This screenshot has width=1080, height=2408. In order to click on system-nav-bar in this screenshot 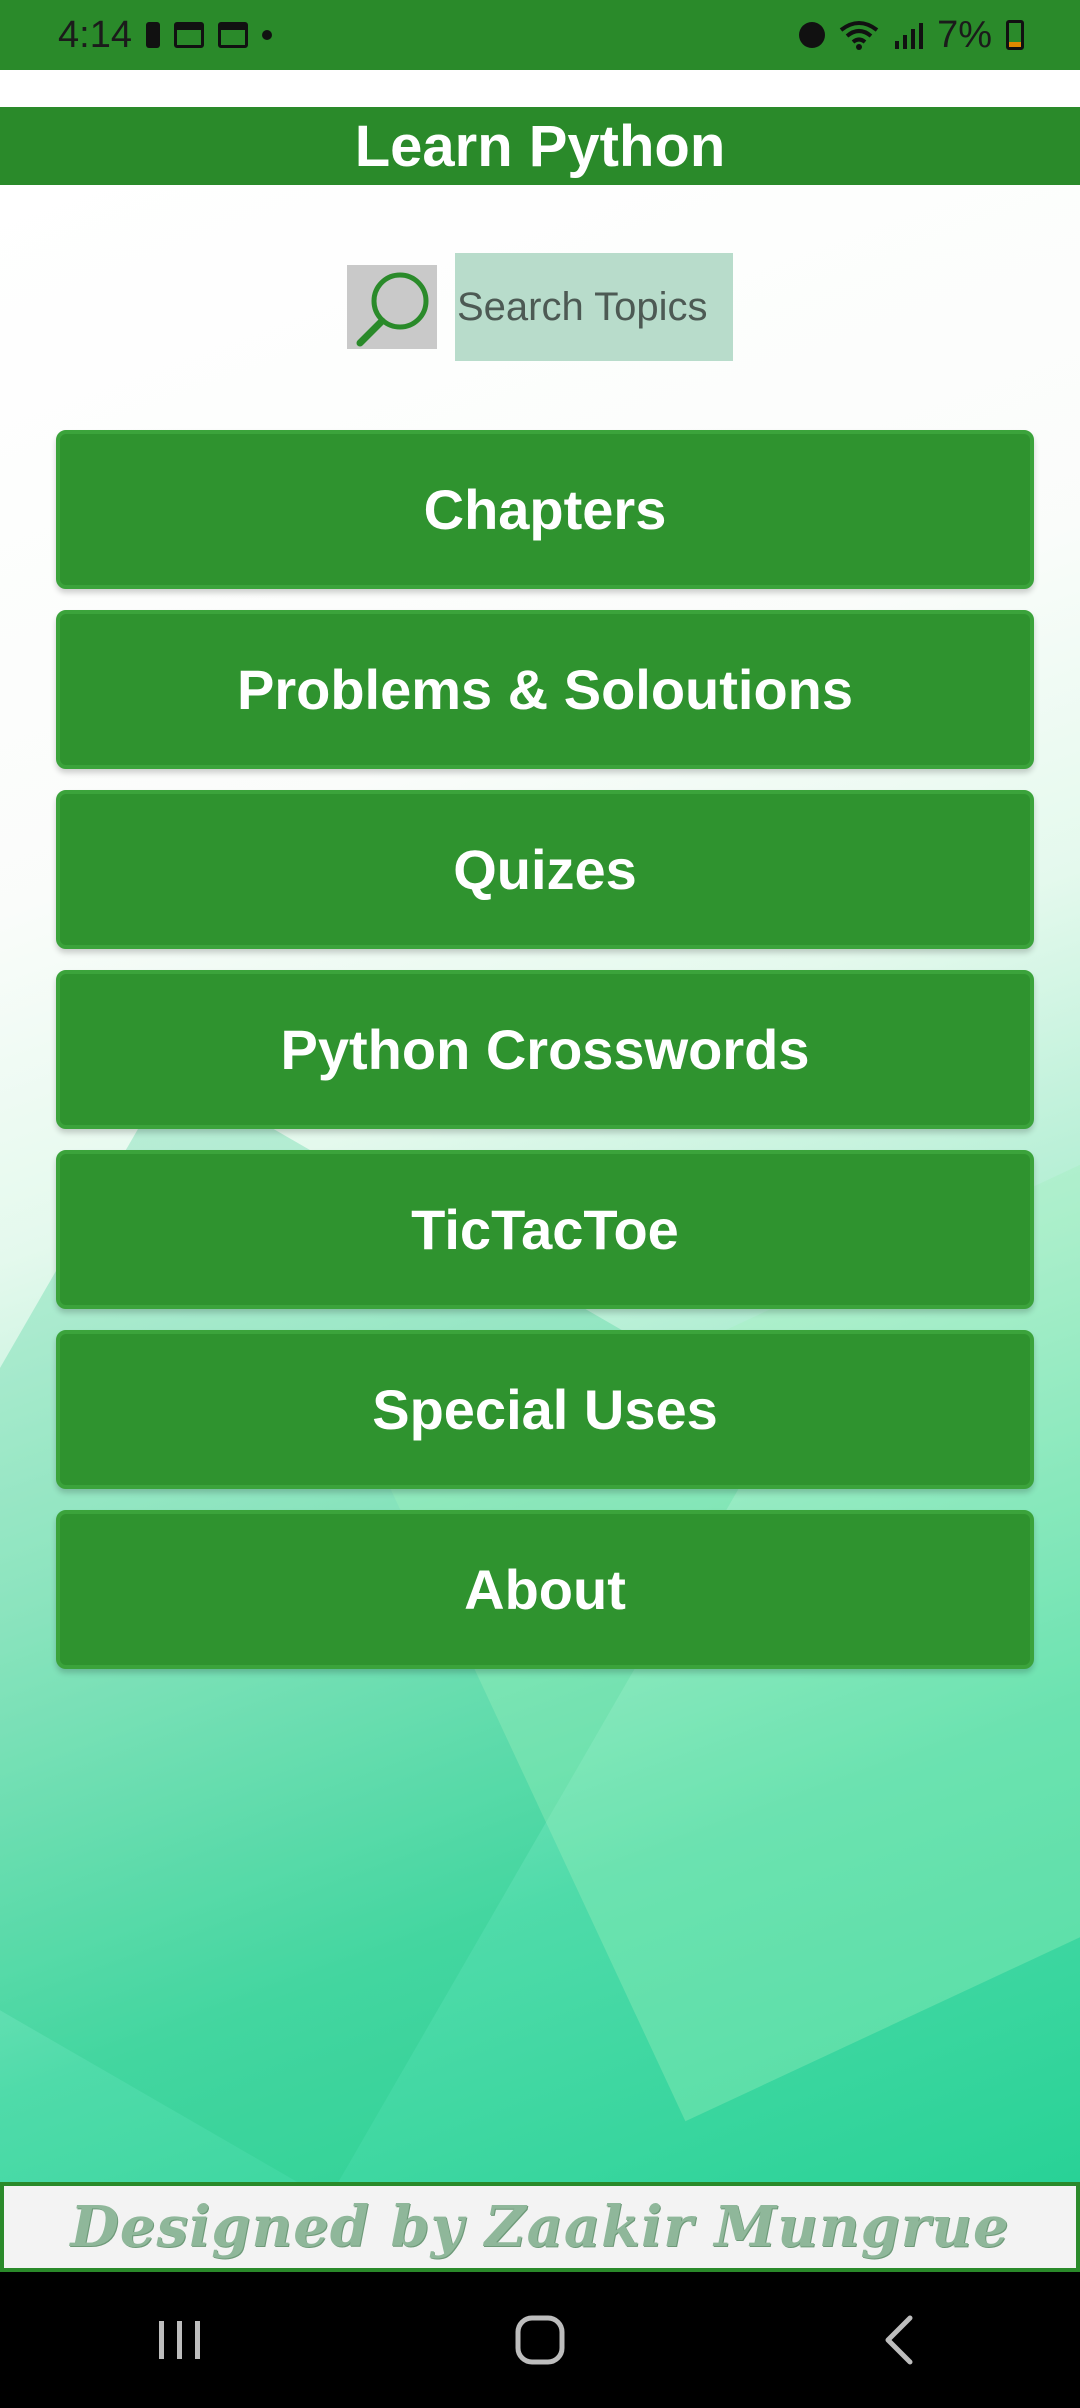, I will do `click(540, 2340)`.